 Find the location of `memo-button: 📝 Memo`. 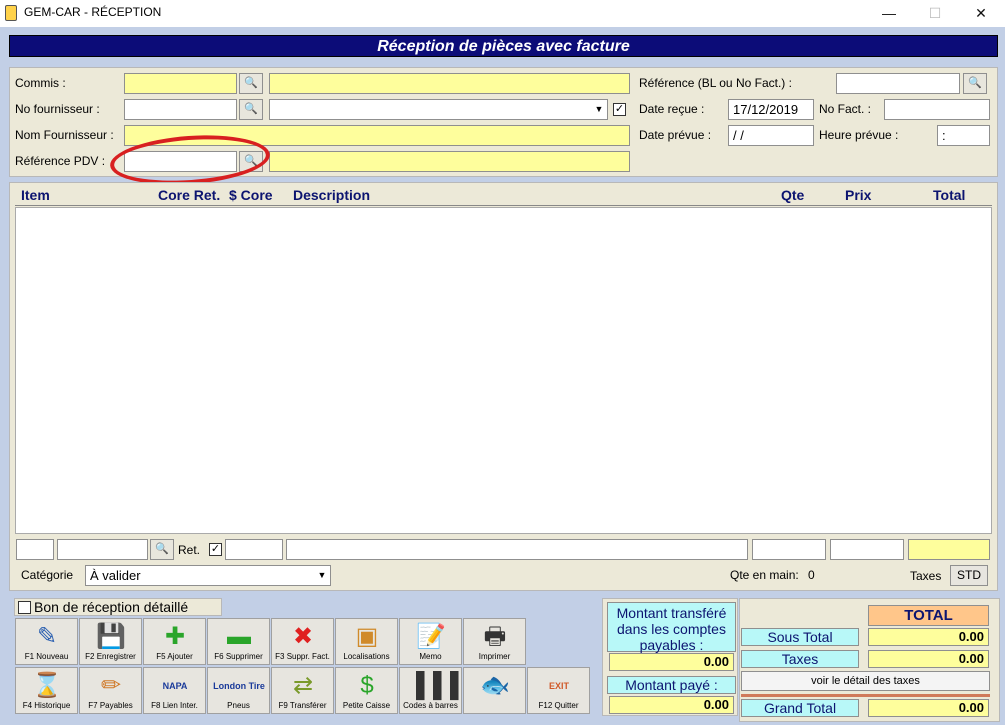

memo-button: 📝 Memo is located at coordinates (430, 641).